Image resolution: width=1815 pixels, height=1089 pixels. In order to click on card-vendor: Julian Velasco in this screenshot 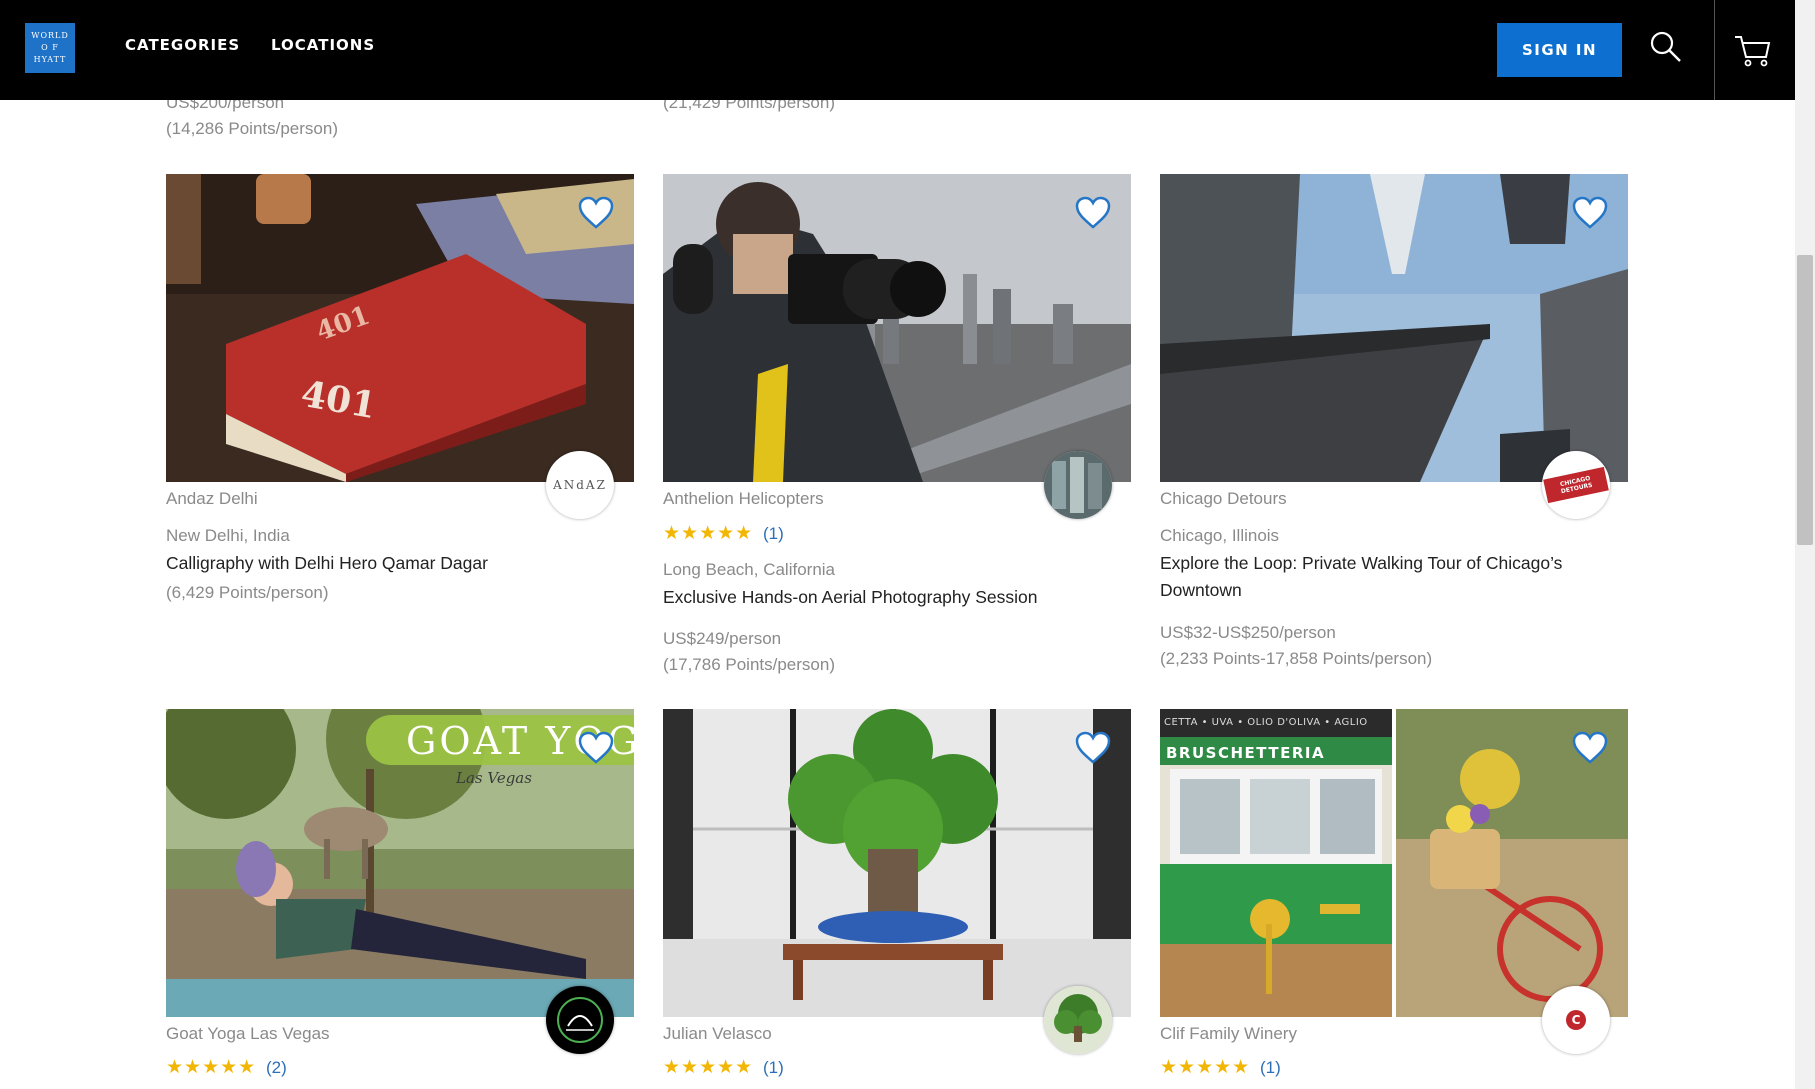, I will do `click(717, 1034)`.